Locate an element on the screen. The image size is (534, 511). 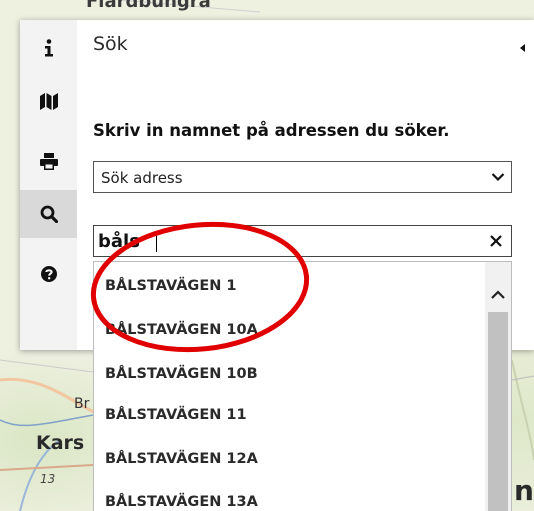
map-label-town: Kars is located at coordinates (60, 443).